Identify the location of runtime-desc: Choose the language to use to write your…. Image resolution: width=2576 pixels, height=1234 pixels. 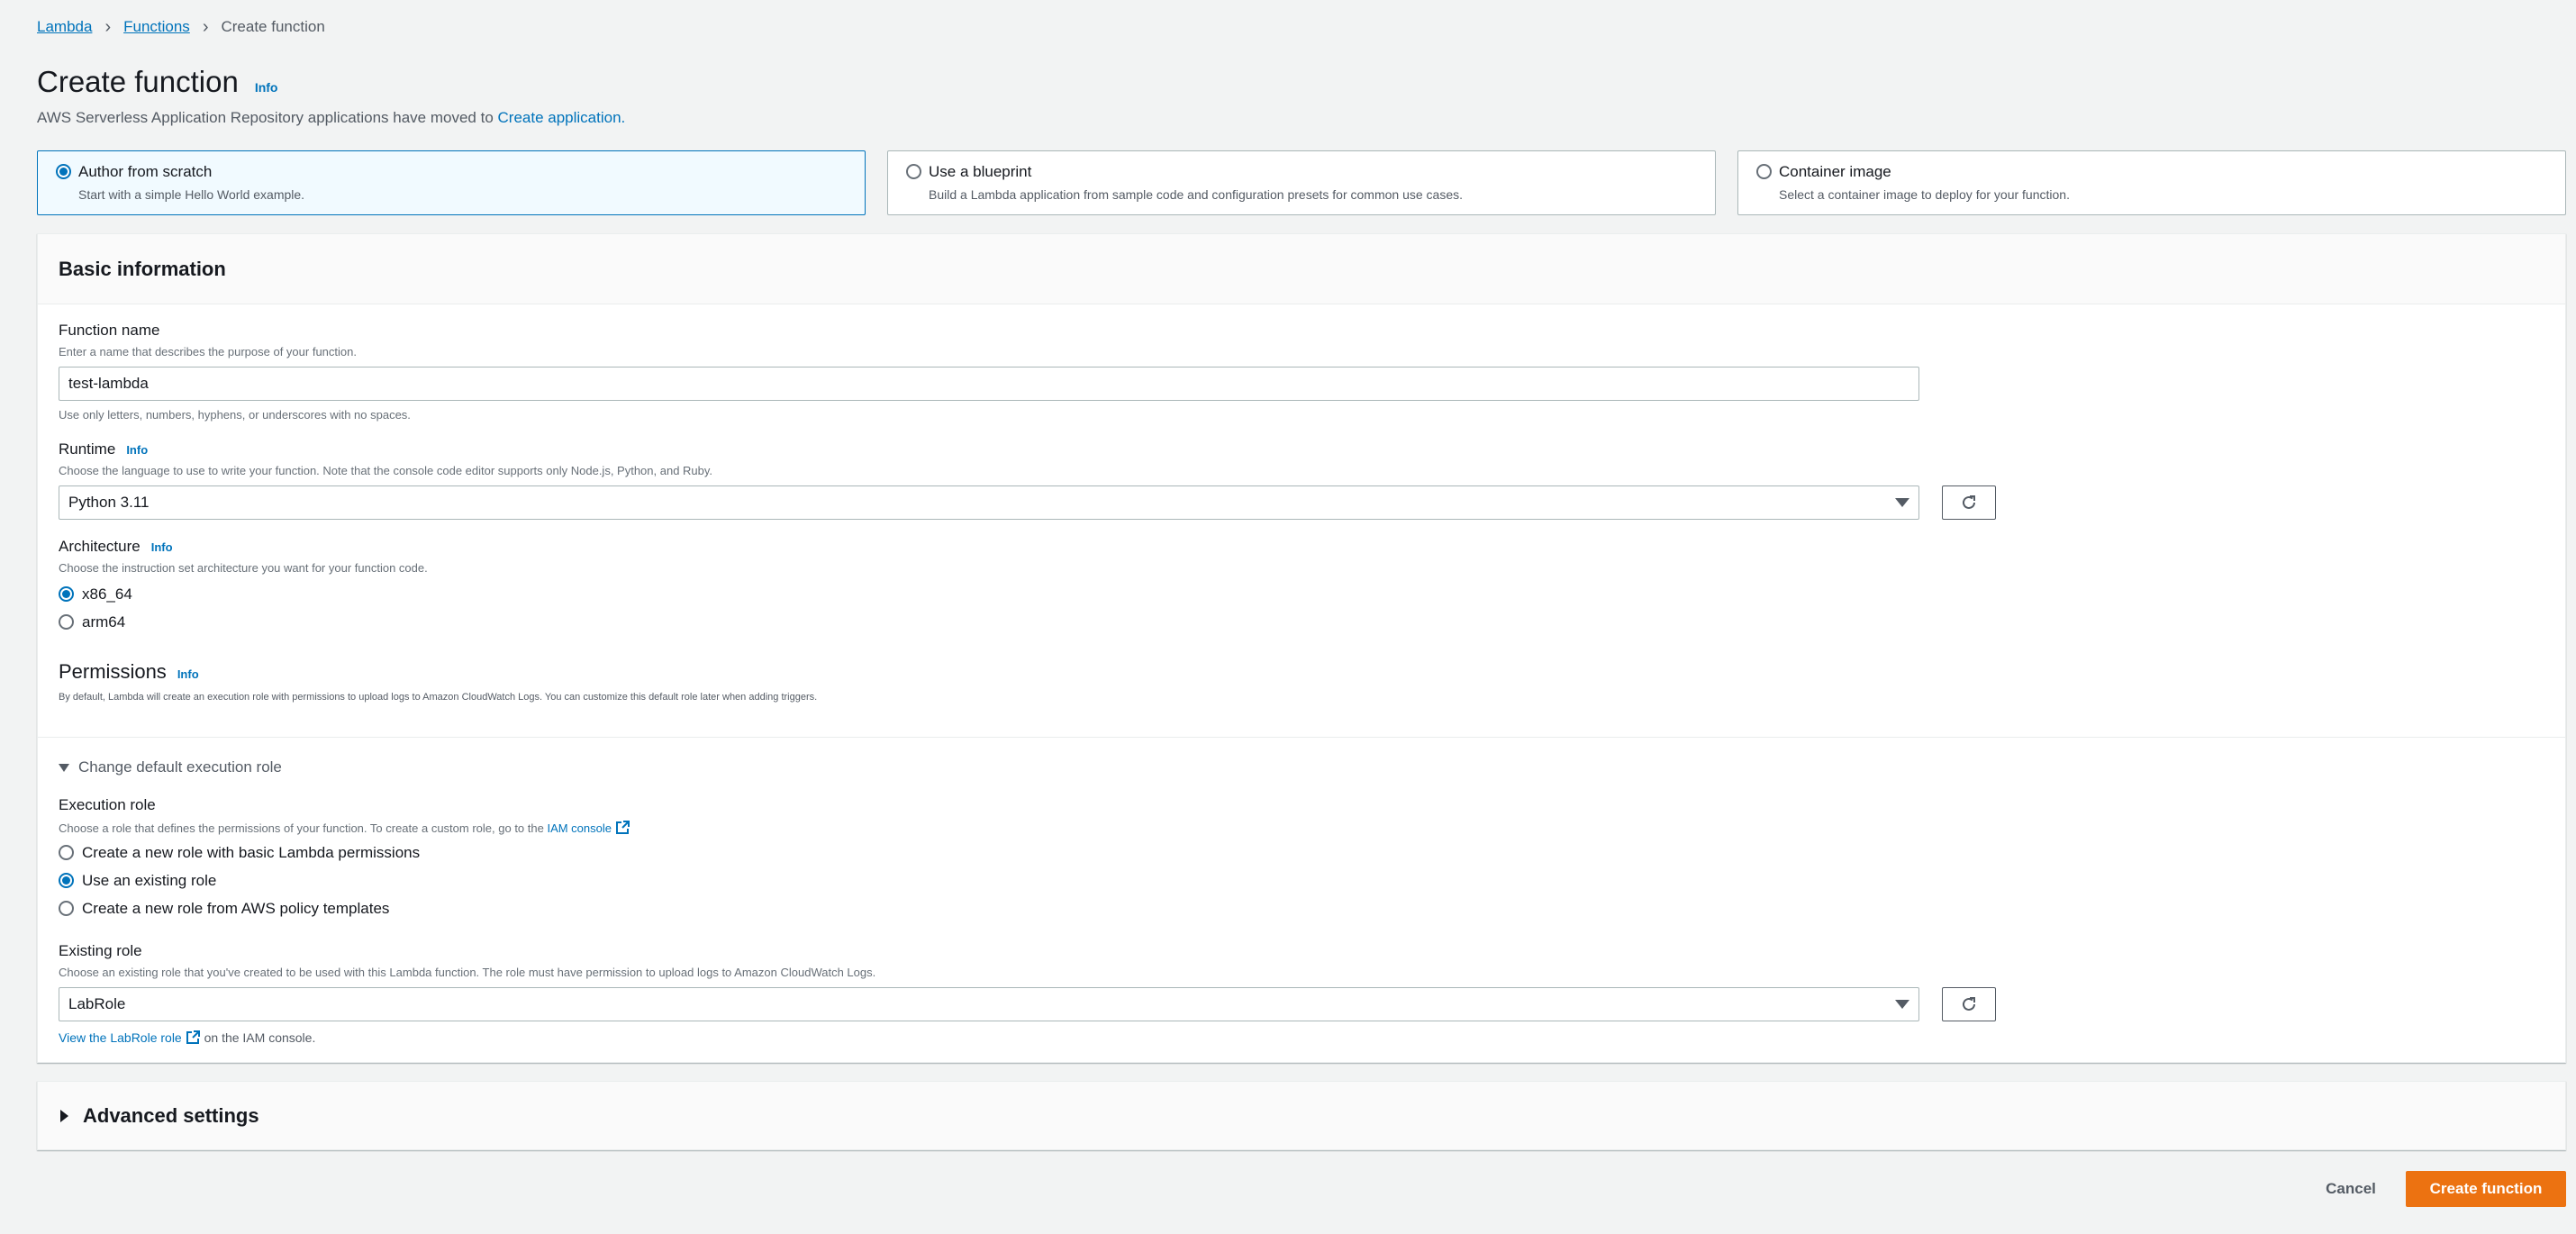
(386, 470).